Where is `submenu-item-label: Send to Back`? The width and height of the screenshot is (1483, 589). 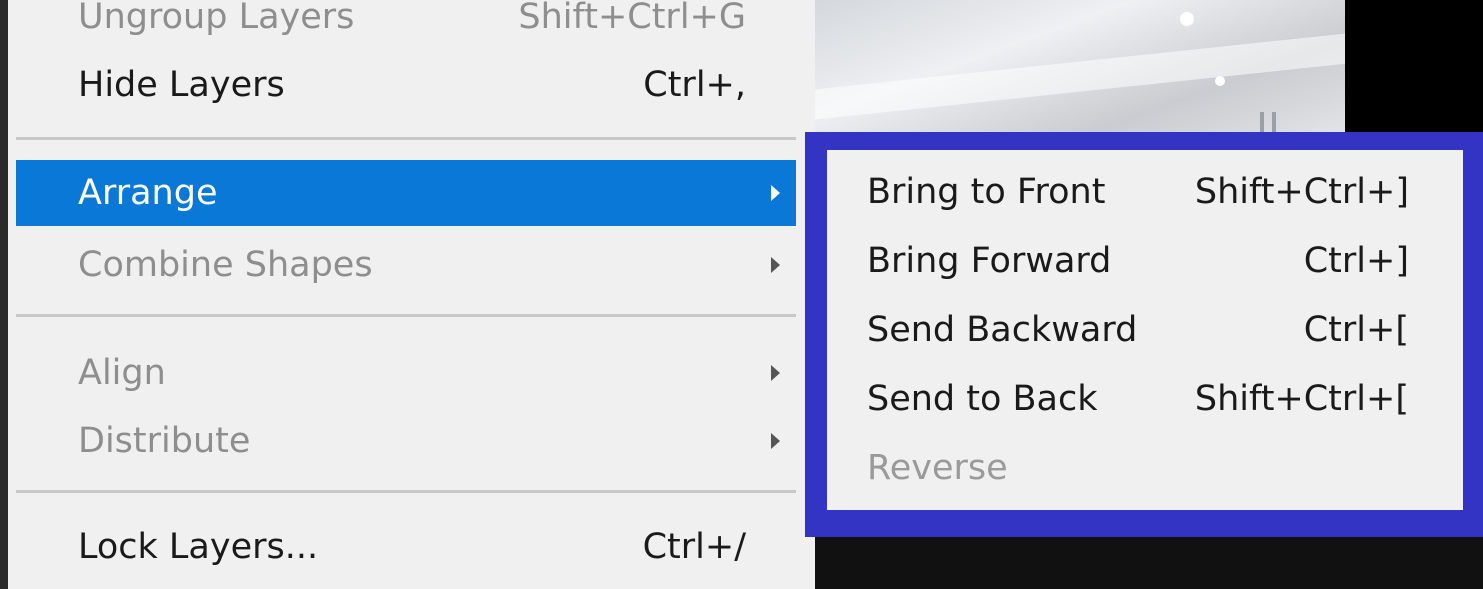 submenu-item-label: Send to Back is located at coordinates (982, 399).